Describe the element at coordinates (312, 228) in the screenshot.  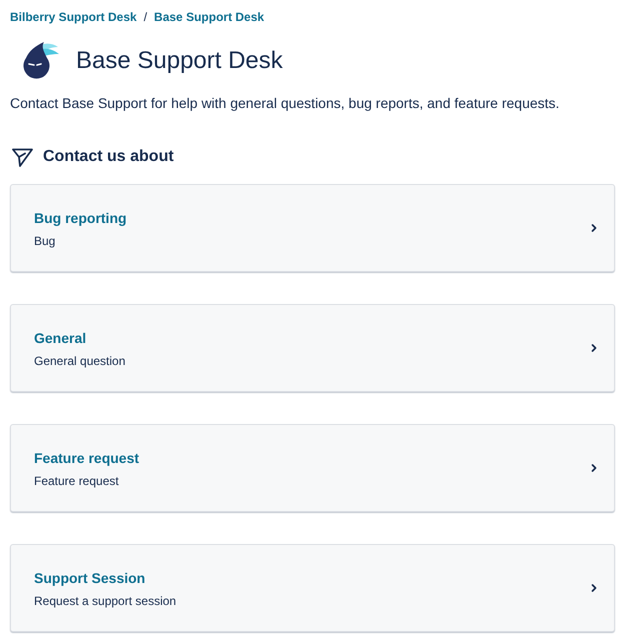
I see `request-type-card: Bug reporting Bug` at that location.